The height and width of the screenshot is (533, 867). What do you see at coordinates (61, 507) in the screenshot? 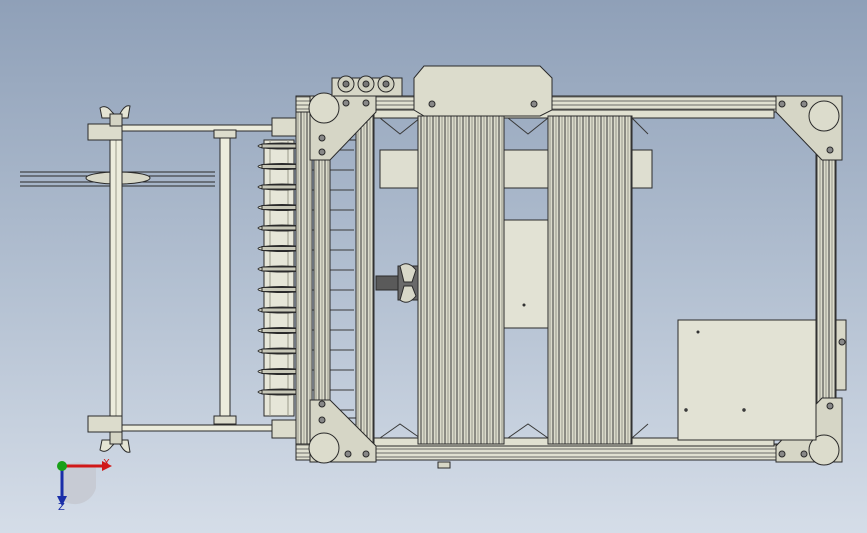
I see `axis-z-label: Z` at bounding box center [61, 507].